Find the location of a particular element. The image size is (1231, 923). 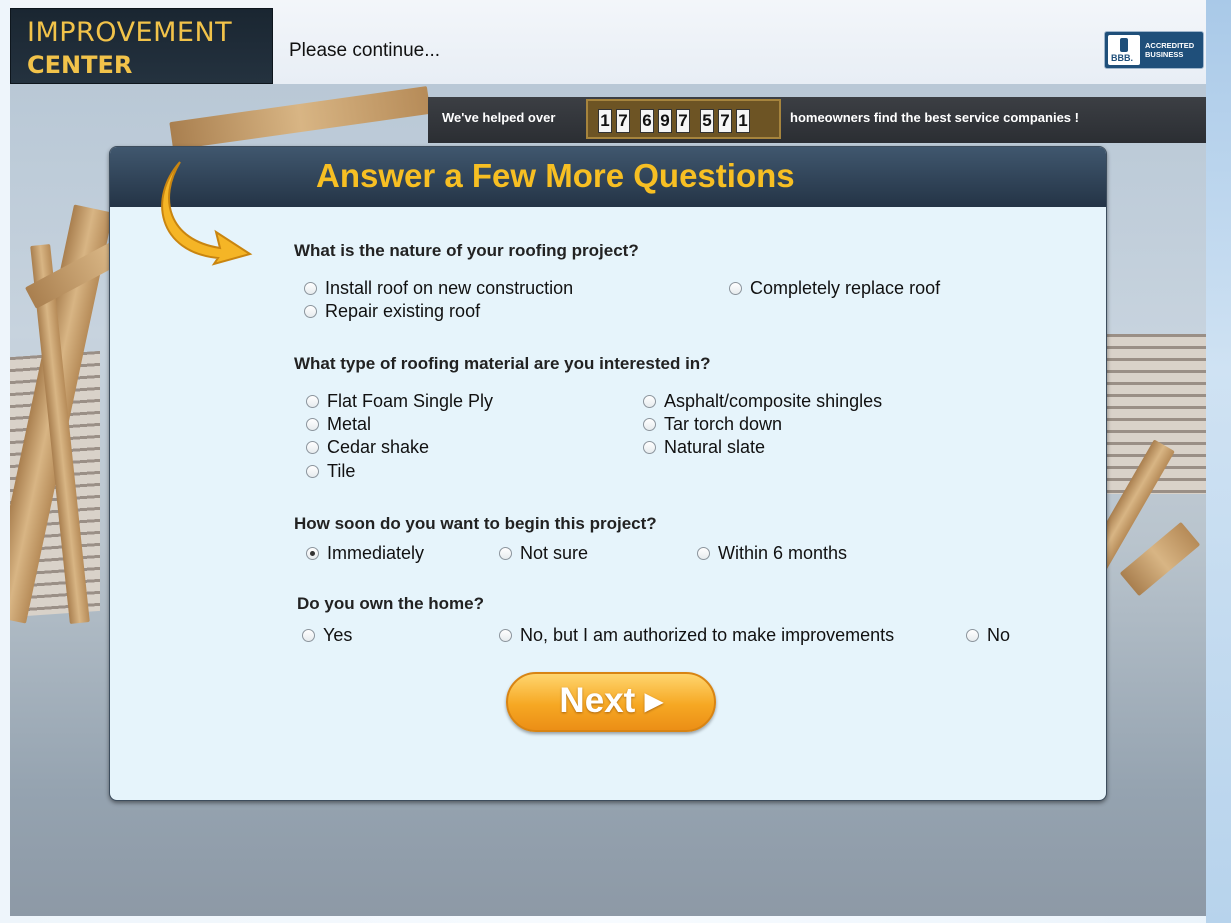

homeowner-counter: 1 7 6 9 7 5 7 1 is located at coordinates (683, 119).